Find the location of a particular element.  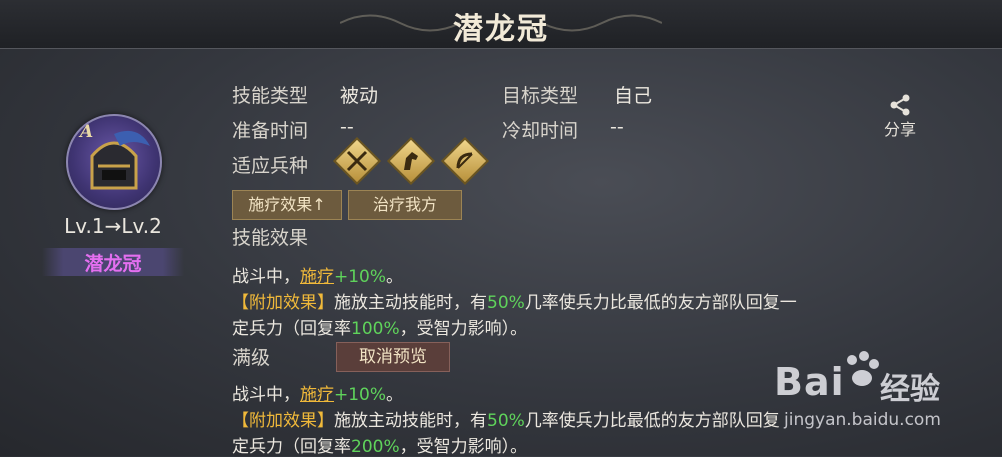

skill-name: 潜龙冠 is located at coordinates (113, 264).